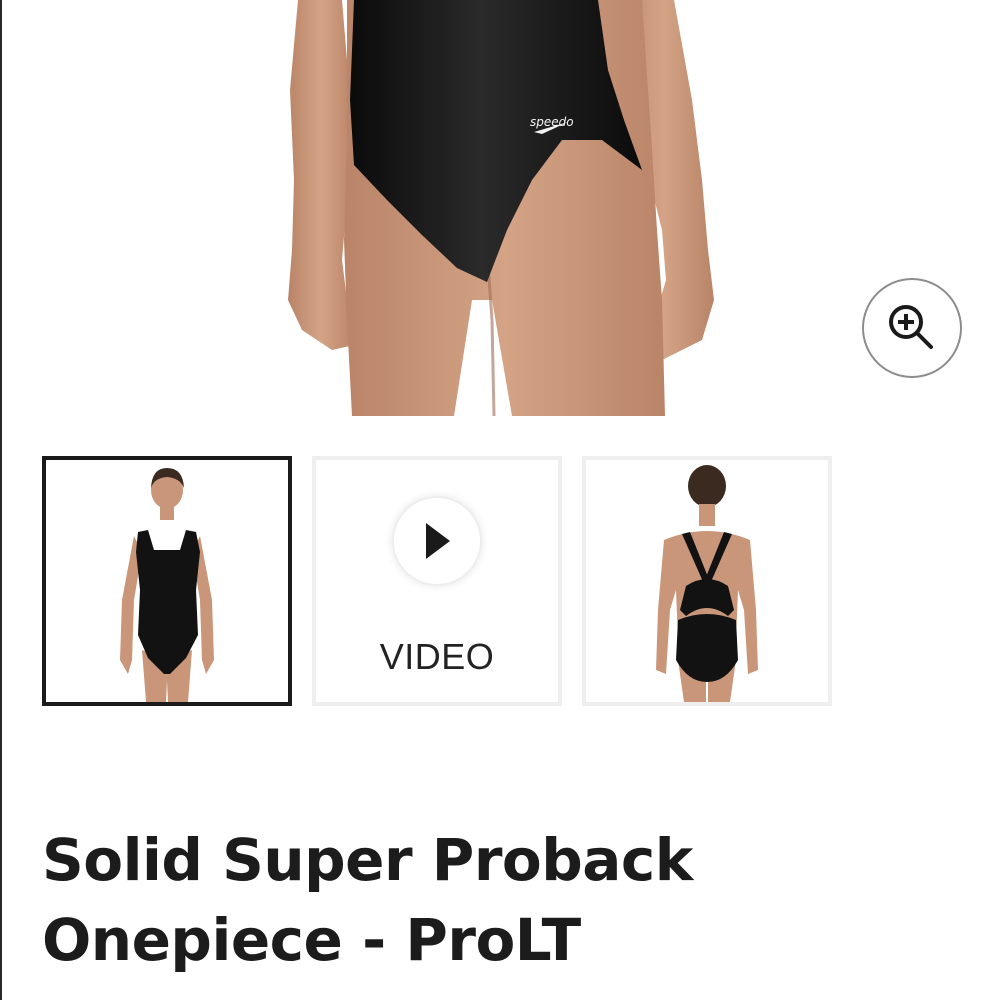  What do you see at coordinates (367, 860) in the screenshot?
I see `product-title-line-1: Solid Super Proback` at bounding box center [367, 860].